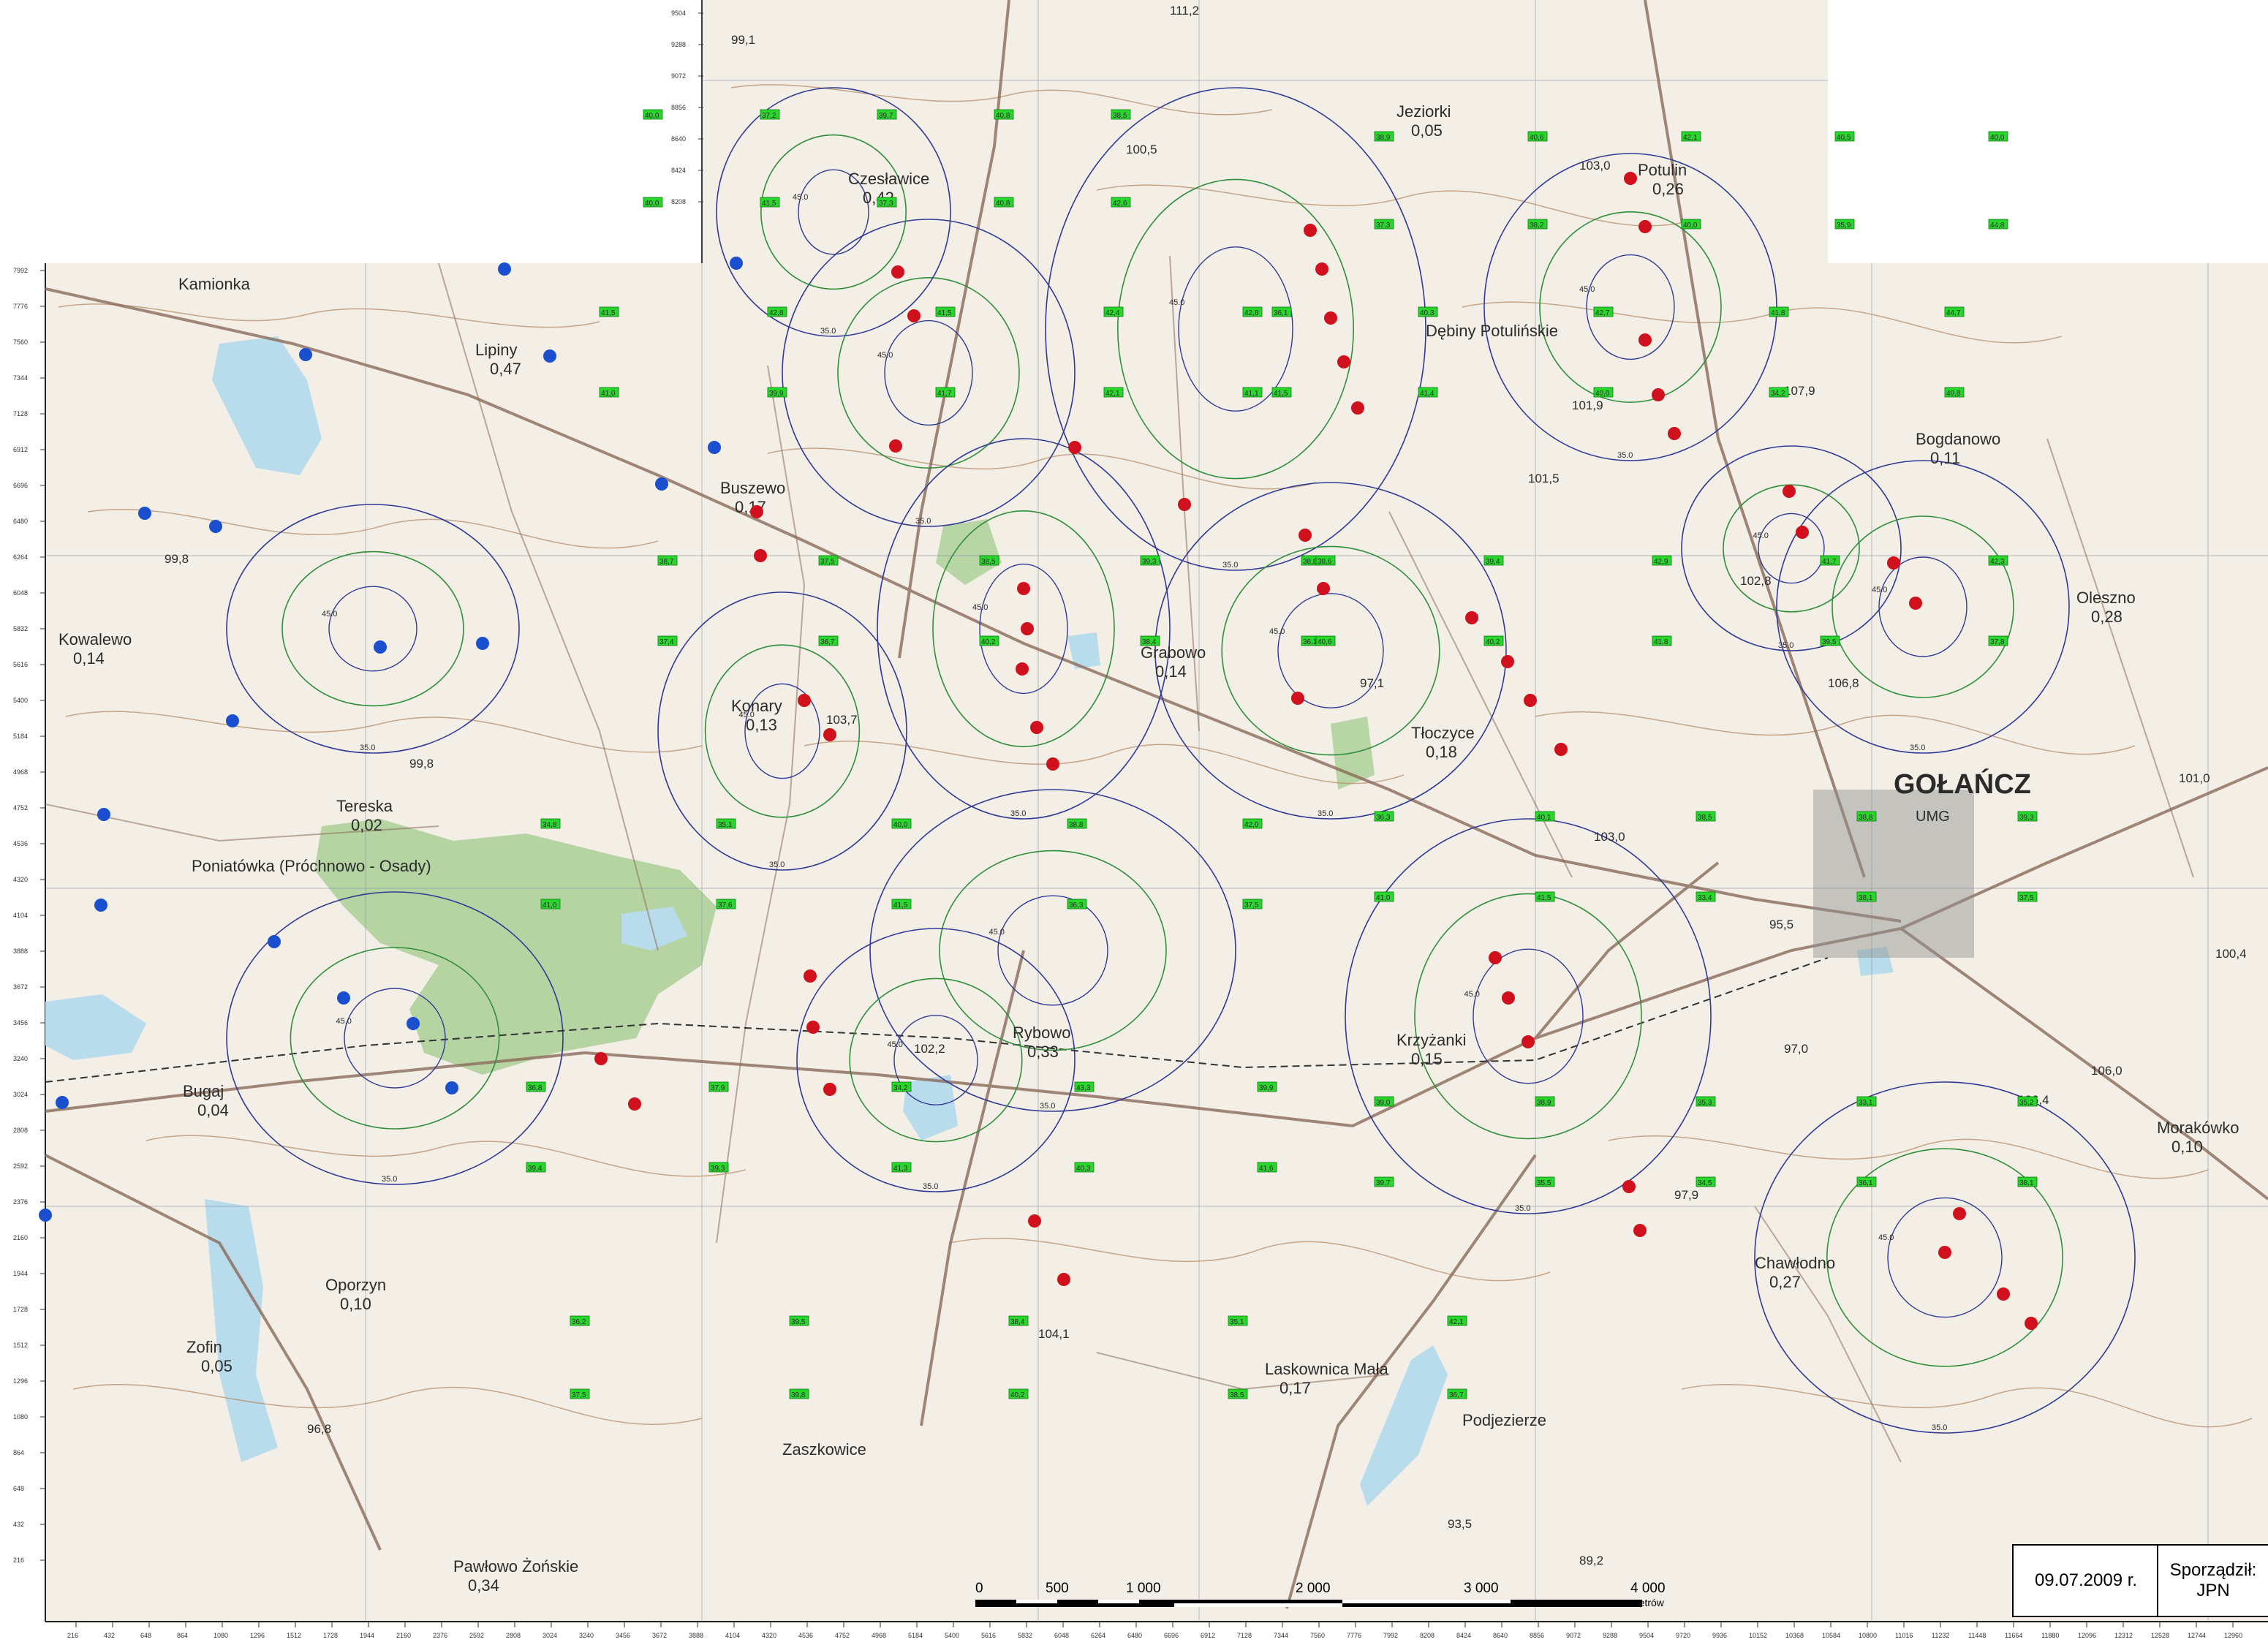 Image resolution: width=2268 pixels, height=1645 pixels. What do you see at coordinates (1844, 138) in the screenshot?
I see `receptor-value: 40,5` at bounding box center [1844, 138].